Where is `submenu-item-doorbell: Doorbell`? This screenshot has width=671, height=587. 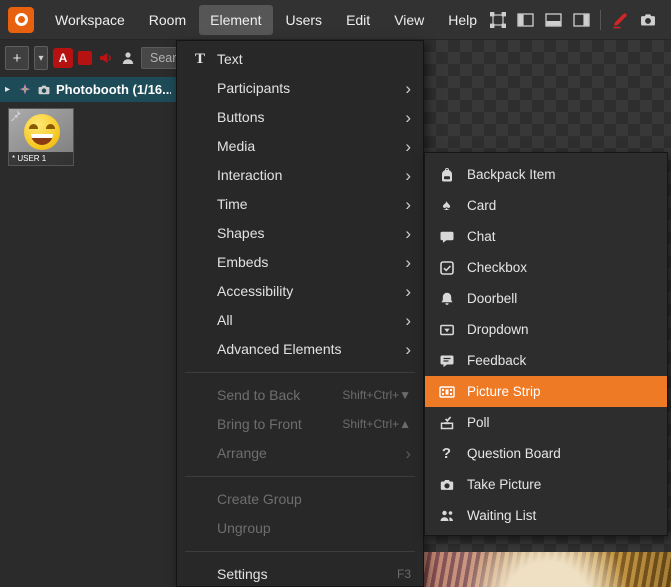
submenu-item-doorbell: Doorbell is located at coordinates (546, 298).